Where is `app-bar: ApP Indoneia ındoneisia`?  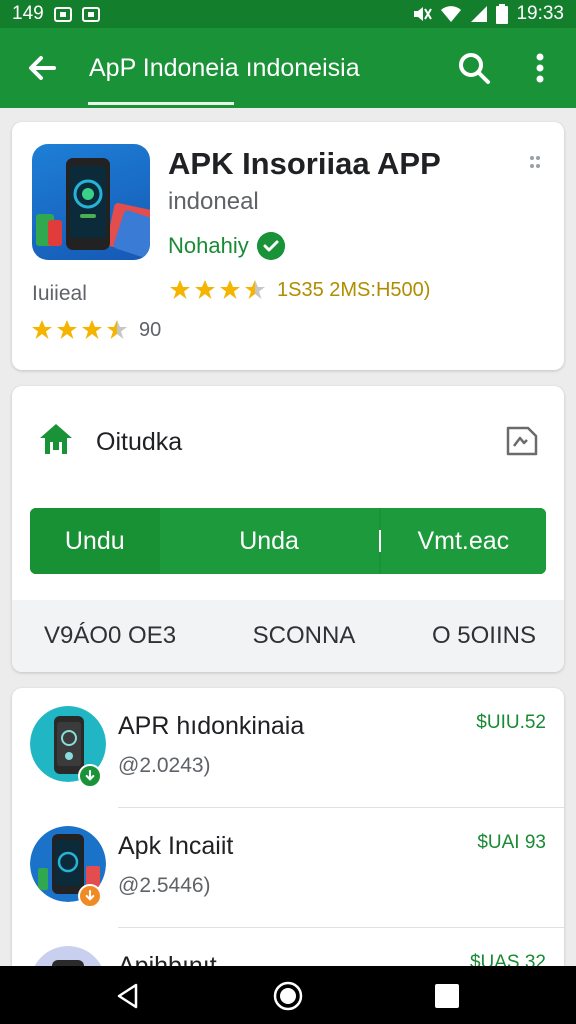 app-bar: ApP Indoneia ındoneisia is located at coordinates (288, 68).